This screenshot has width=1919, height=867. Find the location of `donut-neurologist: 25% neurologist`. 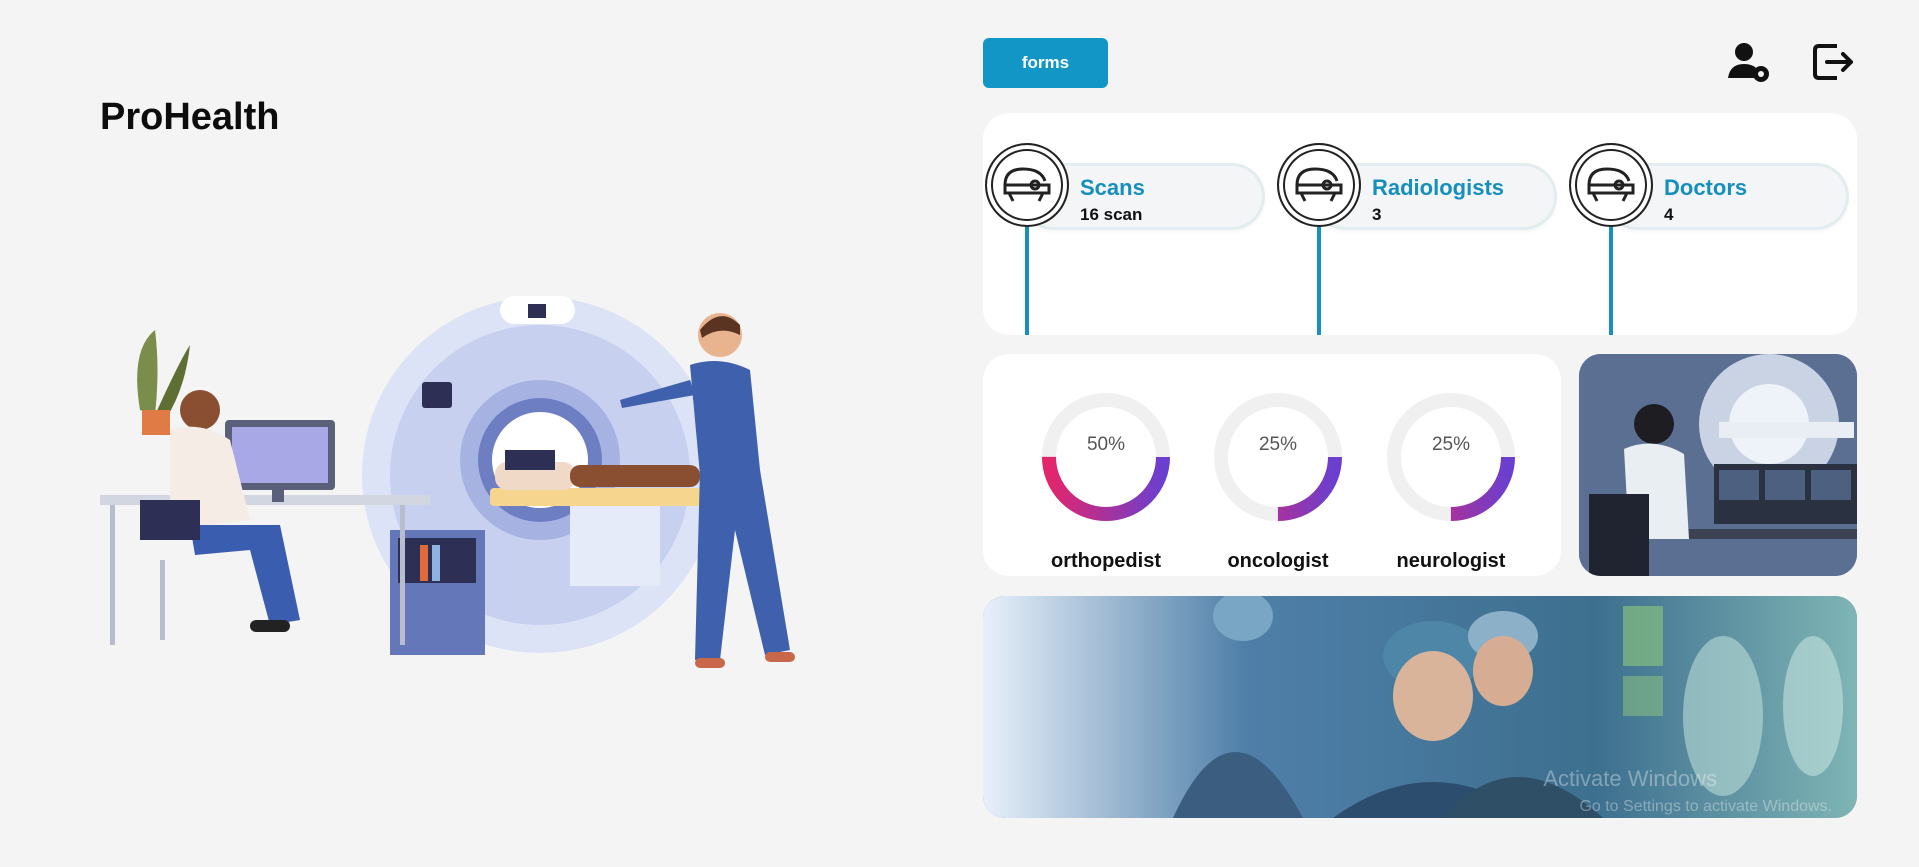

donut-neurologist: 25% neurologist is located at coordinates (1451, 477).